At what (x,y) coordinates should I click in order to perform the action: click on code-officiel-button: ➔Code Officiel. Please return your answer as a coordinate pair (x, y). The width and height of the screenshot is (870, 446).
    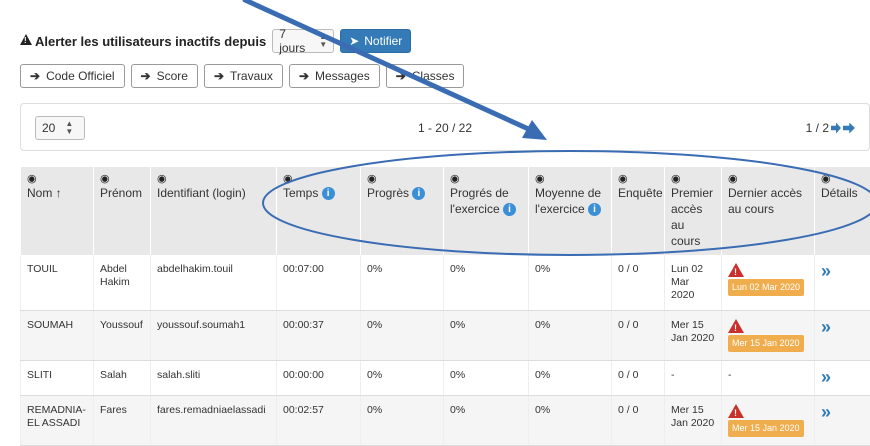
    Looking at the image, I should click on (72, 76).